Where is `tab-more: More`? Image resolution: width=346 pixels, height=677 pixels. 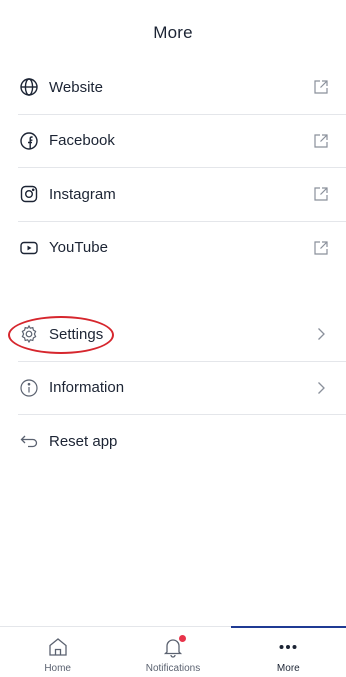
tab-more: More is located at coordinates (288, 651).